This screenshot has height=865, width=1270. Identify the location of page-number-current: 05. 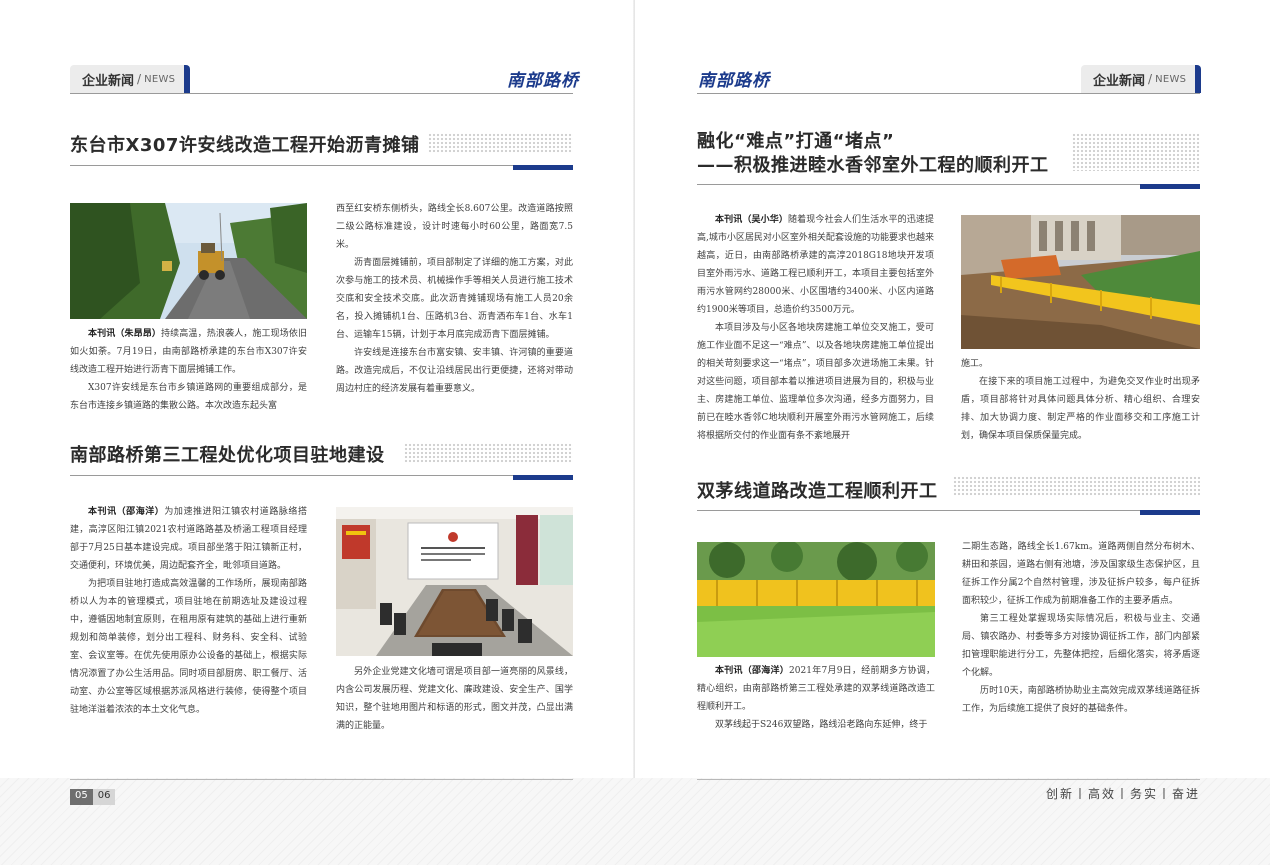
(81, 797).